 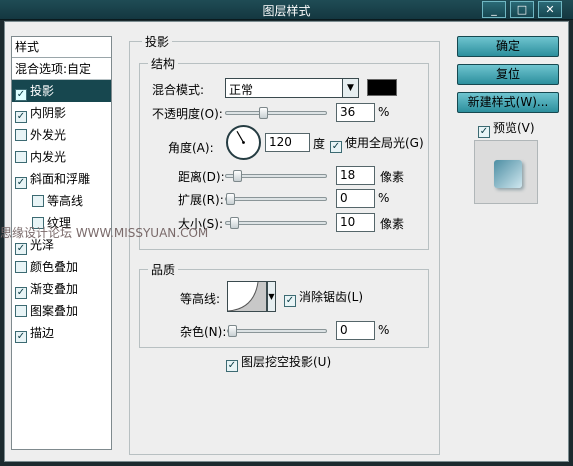 What do you see at coordinates (286, 10) in the screenshot?
I see `title-bar: 图层样式 _ □ ✕` at bounding box center [286, 10].